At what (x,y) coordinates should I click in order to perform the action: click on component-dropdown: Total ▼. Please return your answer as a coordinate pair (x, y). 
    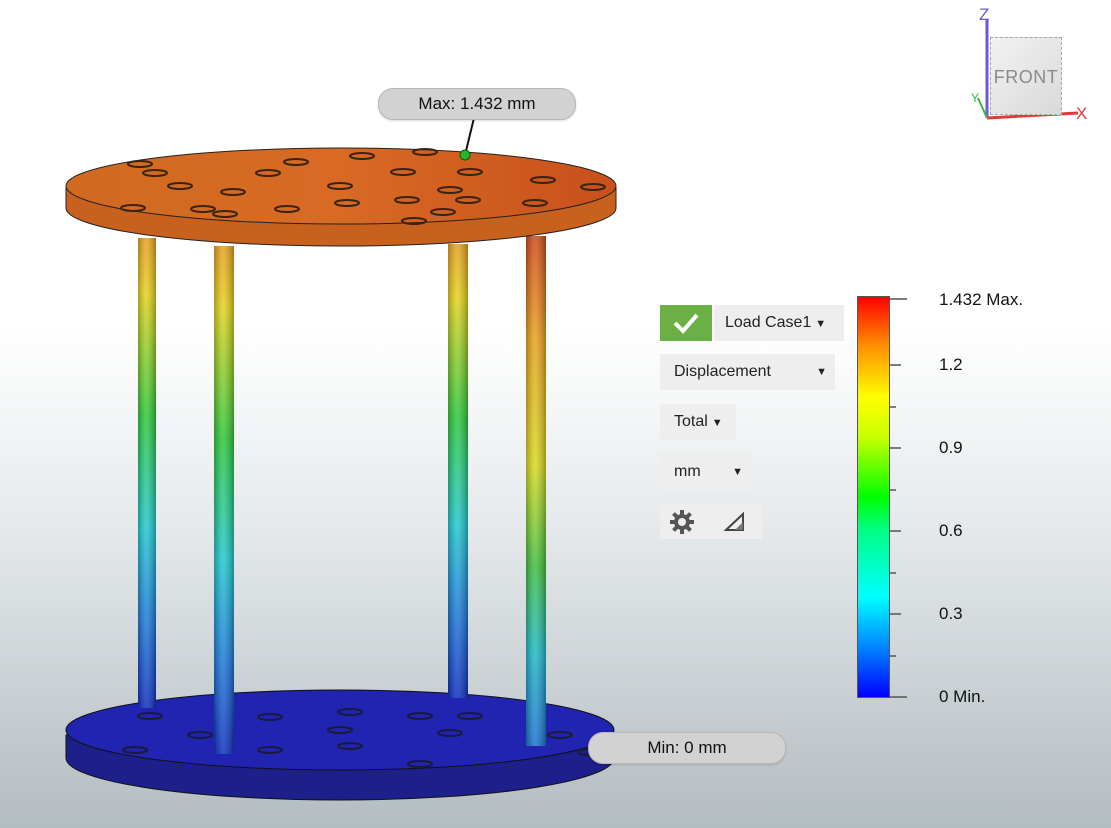
    Looking at the image, I should click on (698, 422).